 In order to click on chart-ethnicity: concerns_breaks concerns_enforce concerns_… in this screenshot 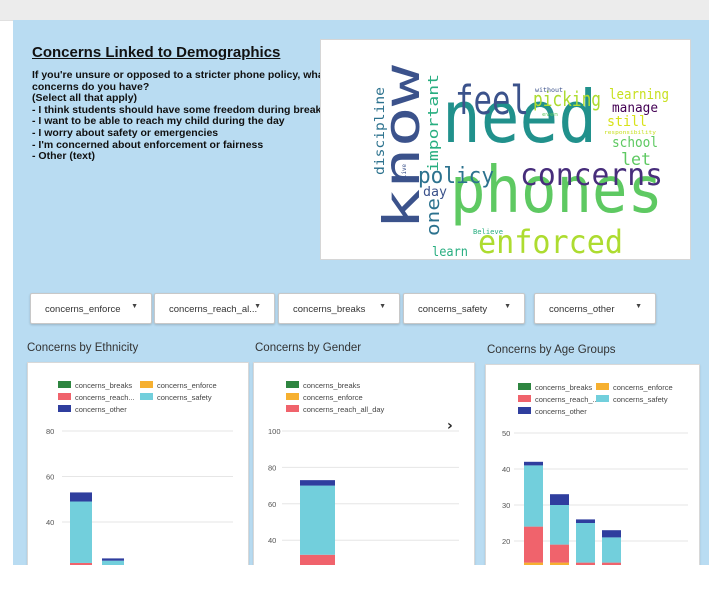, I will do `click(139, 473)`.